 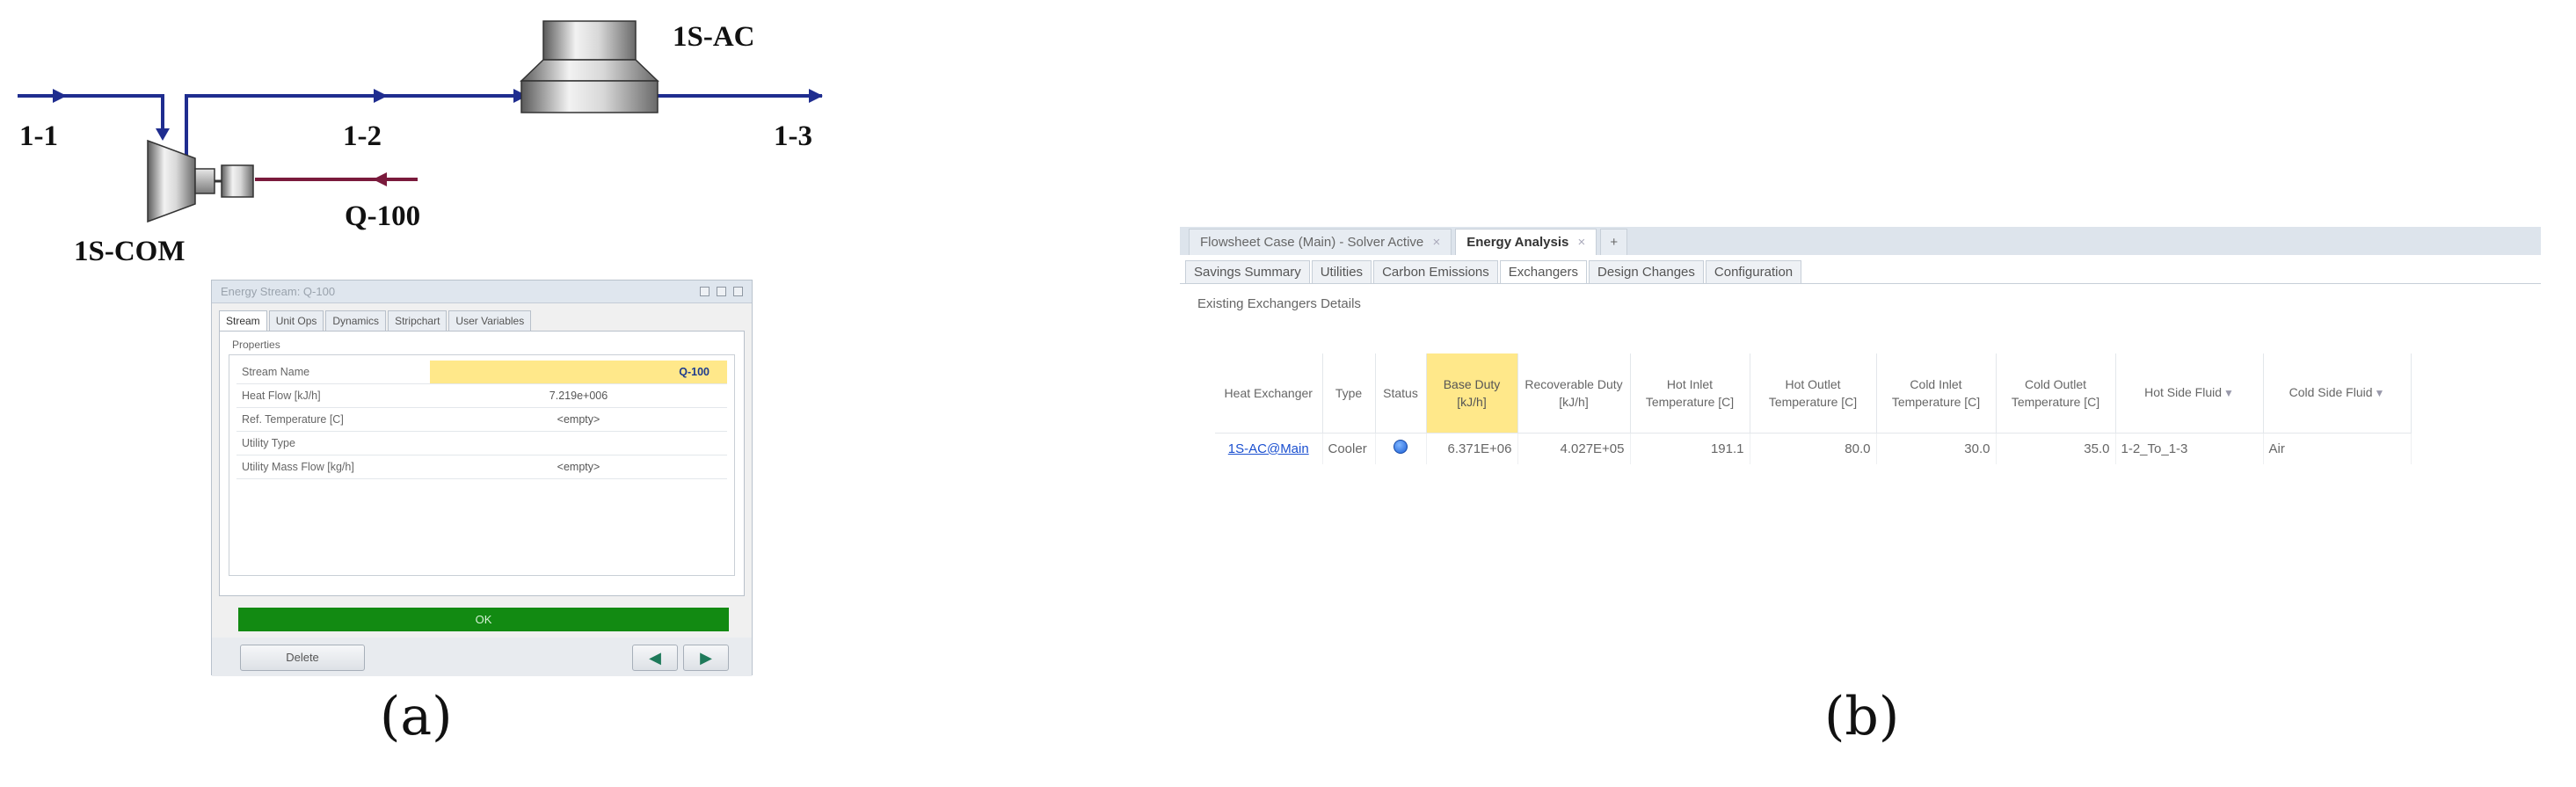 I want to click on cold-outlet-temp-cell: 35.0, so click(x=2056, y=448).